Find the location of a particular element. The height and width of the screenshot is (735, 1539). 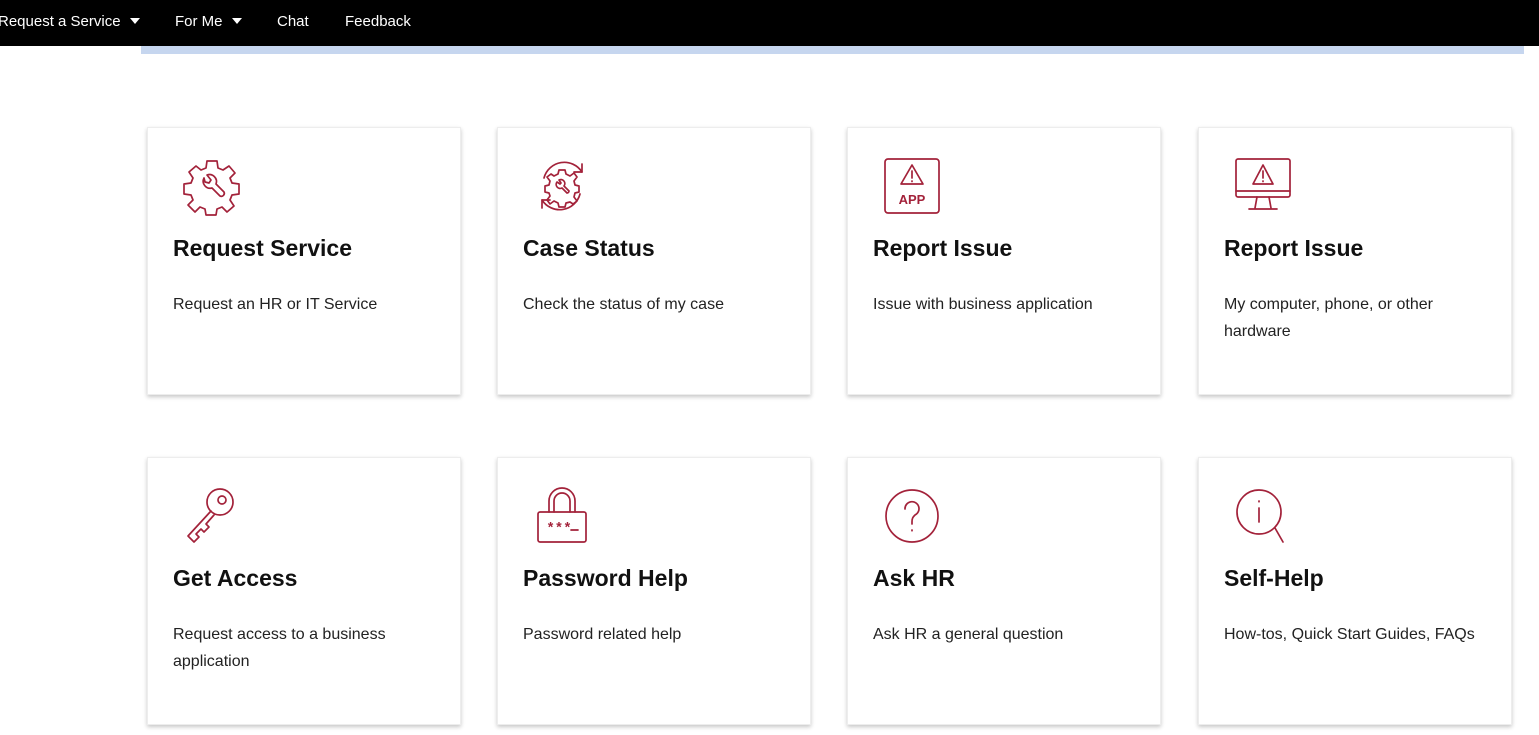

card-description: How-tos, Quick Start Guides, FAQs is located at coordinates (1349, 634).